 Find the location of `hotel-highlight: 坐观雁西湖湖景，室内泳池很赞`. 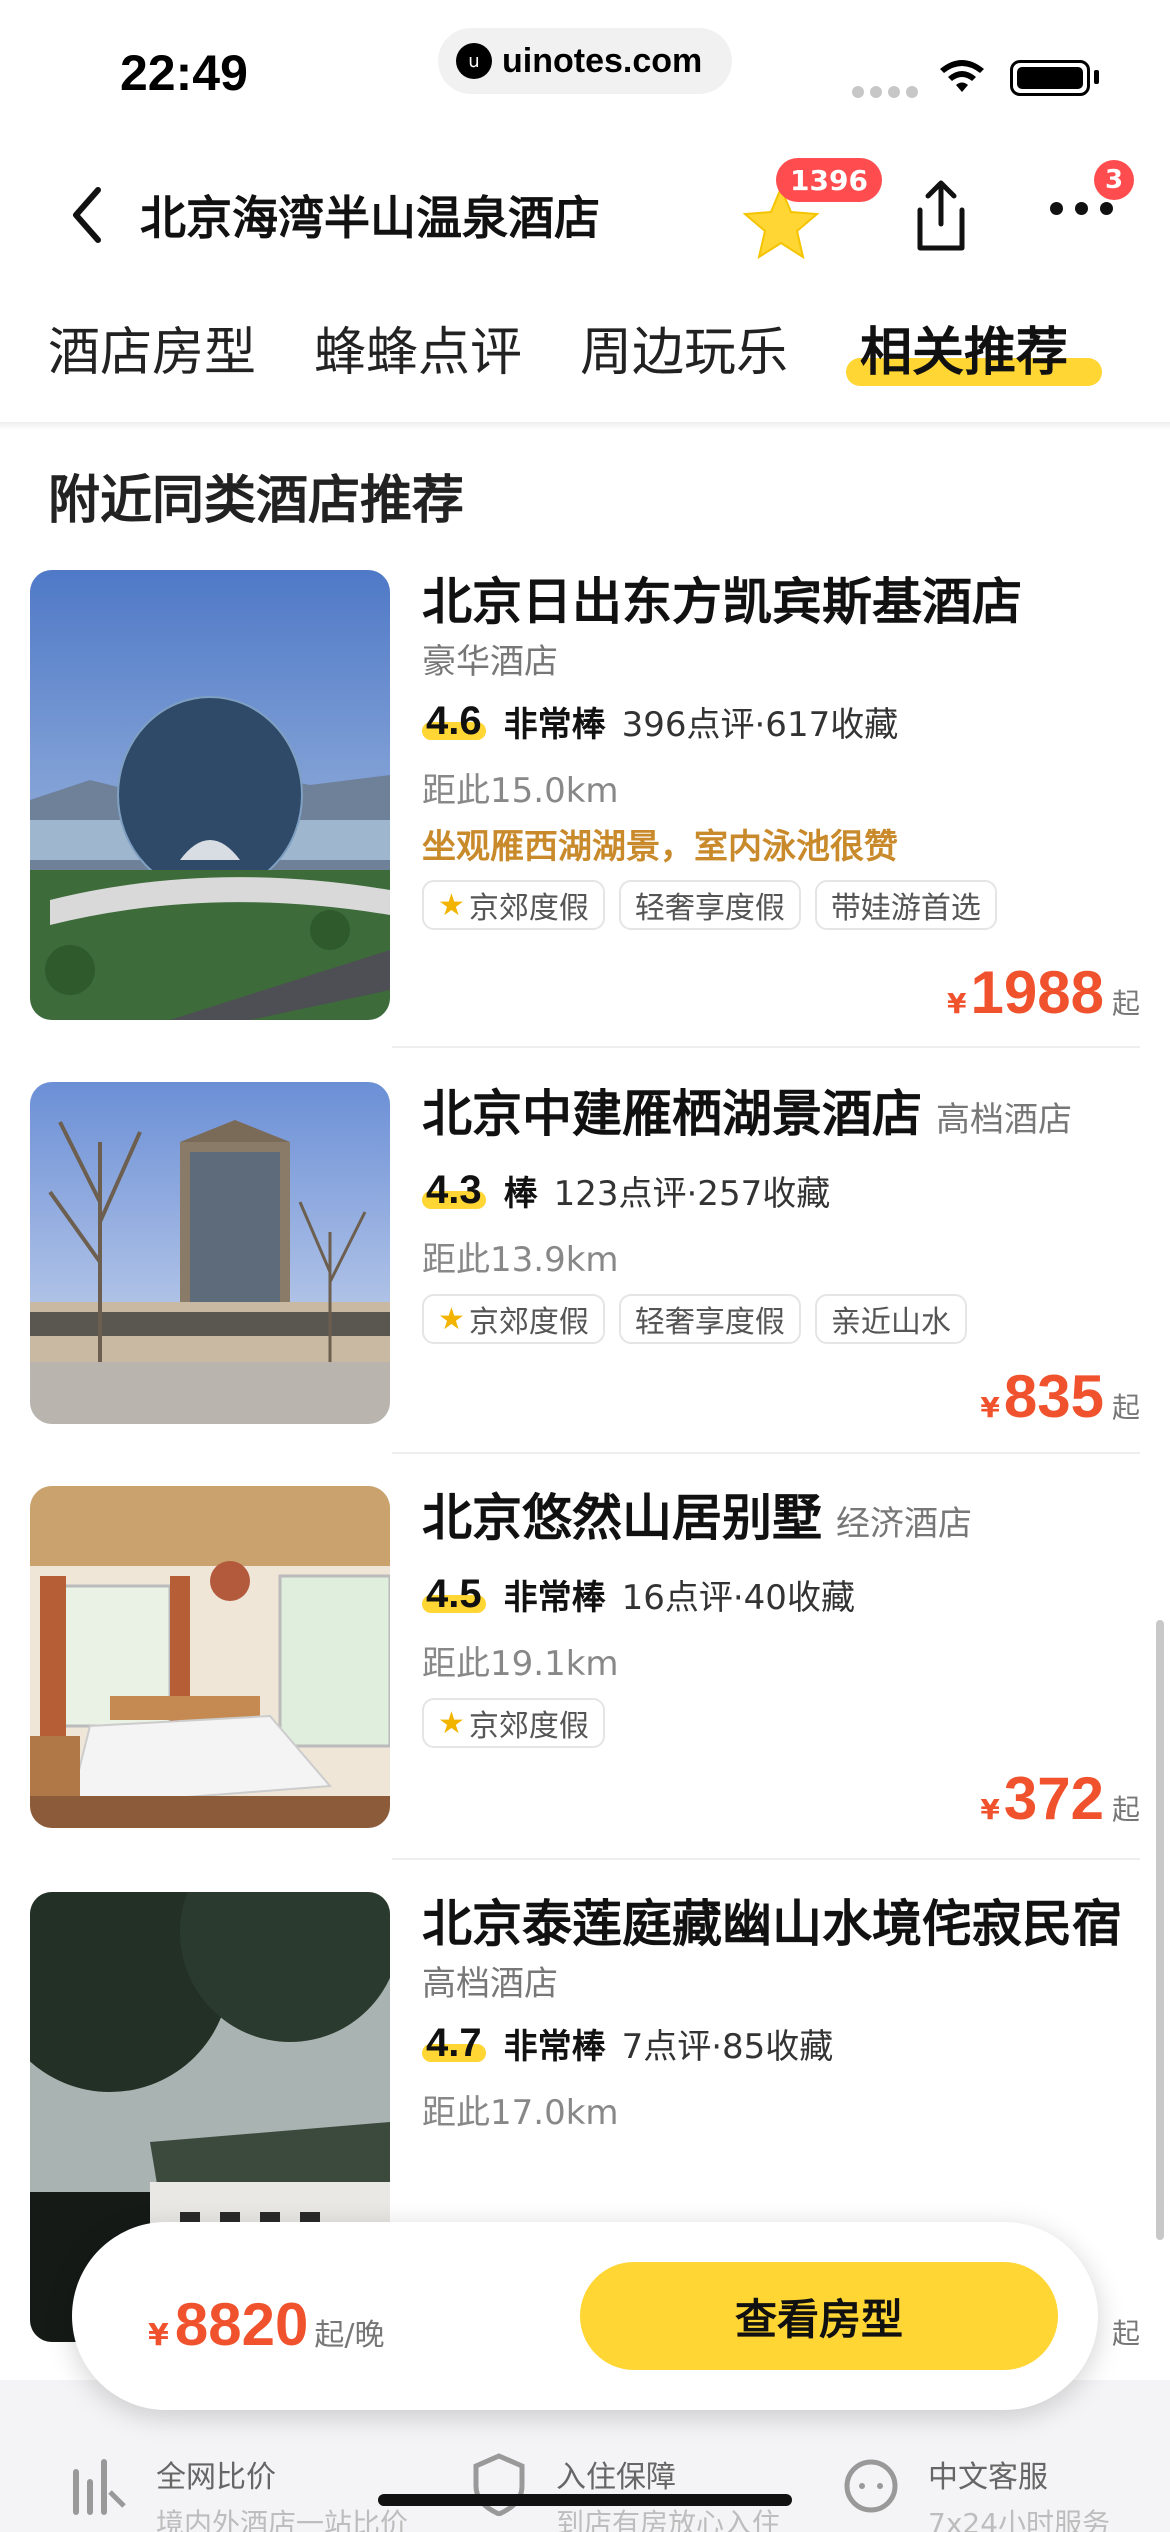

hotel-highlight: 坐观雁西湖湖景，室内泳池很赞 is located at coordinates (660, 847).